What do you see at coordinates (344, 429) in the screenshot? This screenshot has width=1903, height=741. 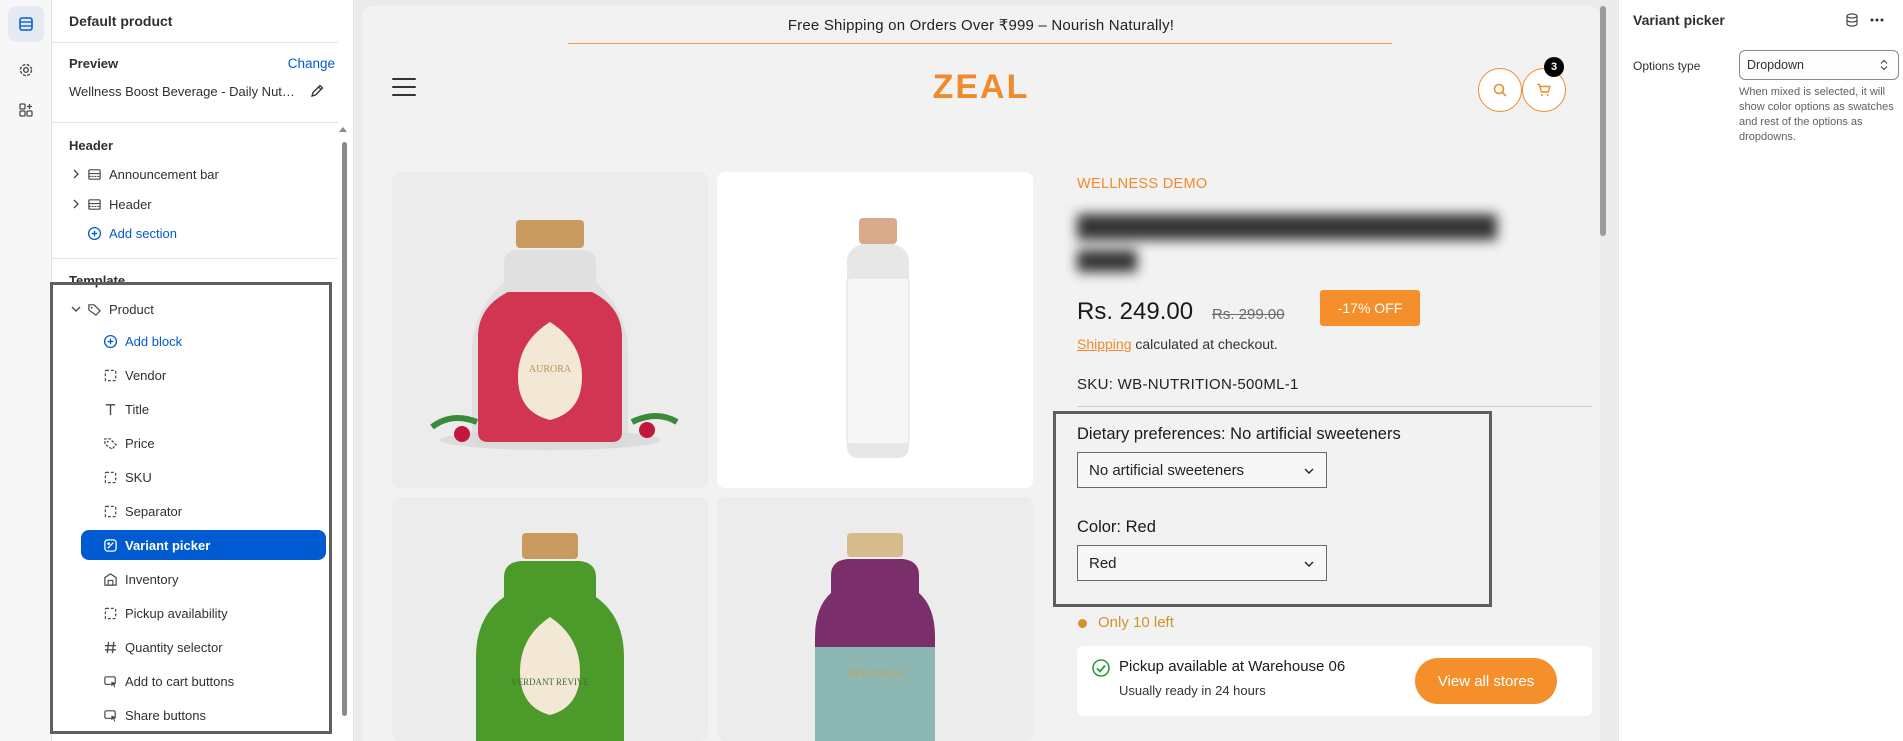 I see `sidebar-scrollbar` at bounding box center [344, 429].